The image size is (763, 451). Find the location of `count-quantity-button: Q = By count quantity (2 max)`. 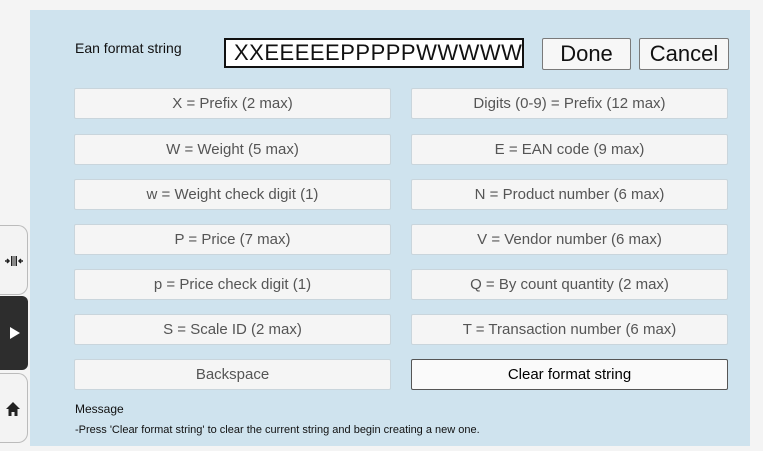

count-quantity-button: Q = By count quantity (2 max) is located at coordinates (569, 284).